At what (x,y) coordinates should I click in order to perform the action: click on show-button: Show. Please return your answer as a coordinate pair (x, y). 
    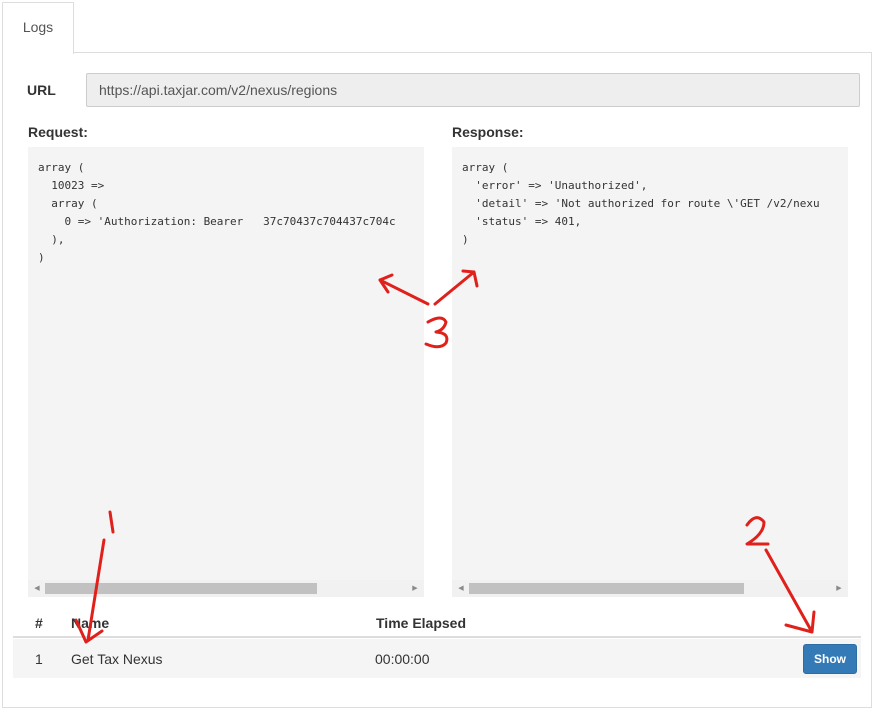
    Looking at the image, I should click on (830, 659).